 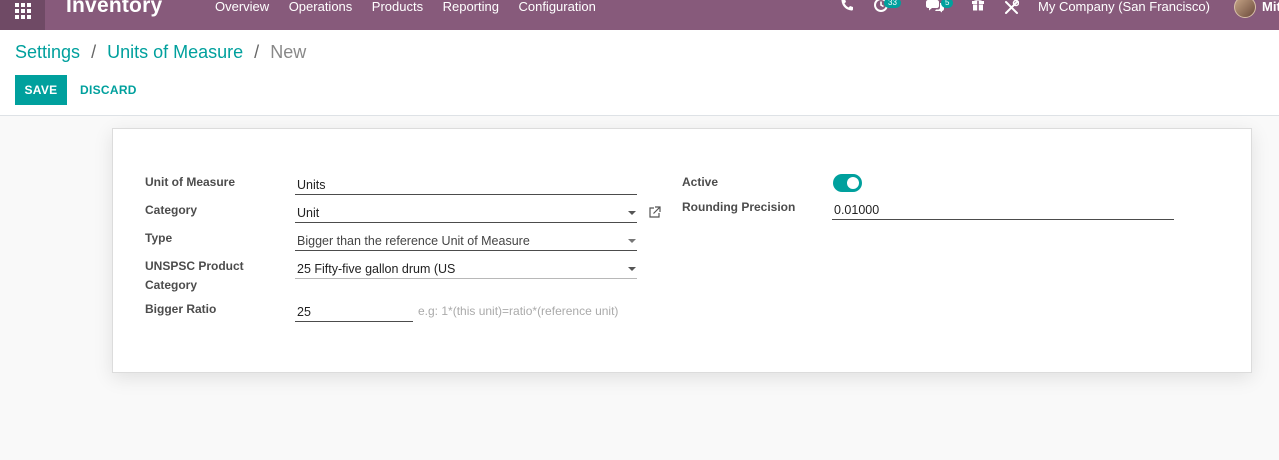 I want to click on menu-reporting: Reporting, so click(x=471, y=7).